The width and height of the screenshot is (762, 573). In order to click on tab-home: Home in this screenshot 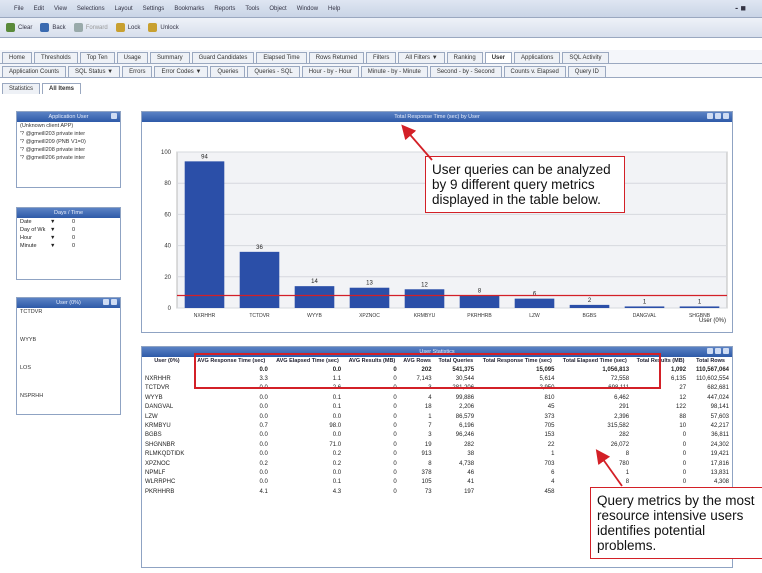, I will do `click(17, 57)`.